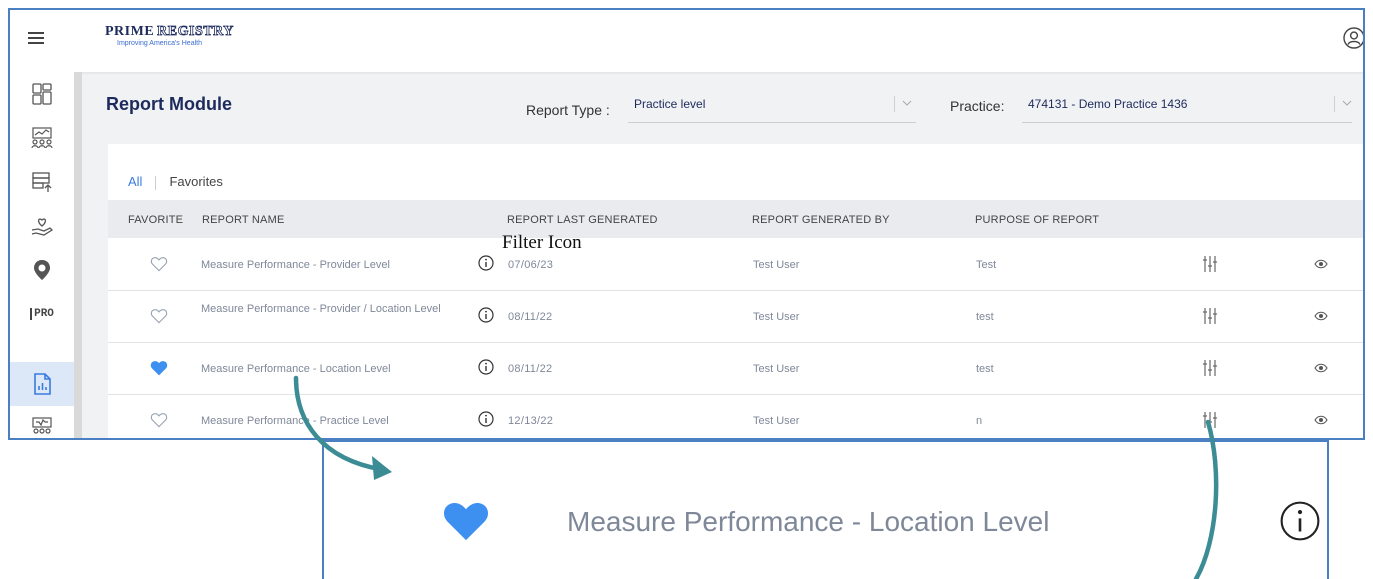 This screenshot has height=579, width=1373. I want to click on sidebar-item-pro: PRO, so click(42, 314).